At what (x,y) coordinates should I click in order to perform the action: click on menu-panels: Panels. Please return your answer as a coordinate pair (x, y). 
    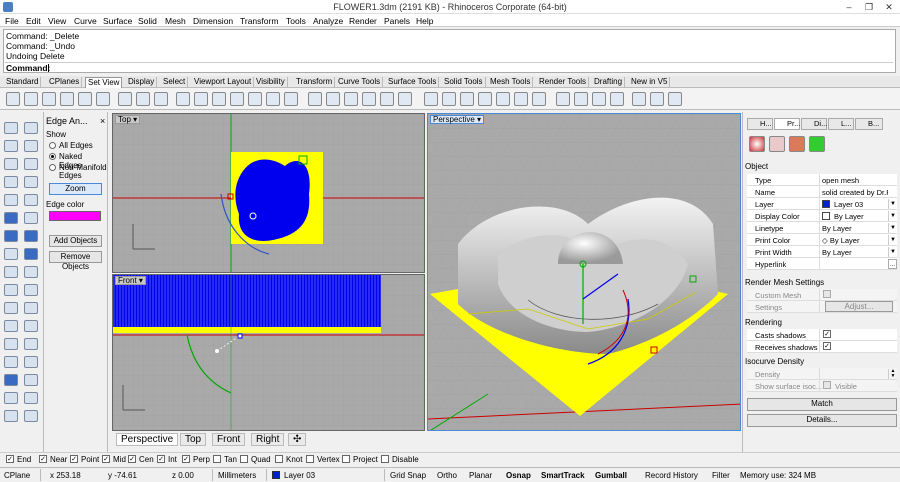
    Looking at the image, I should click on (397, 21).